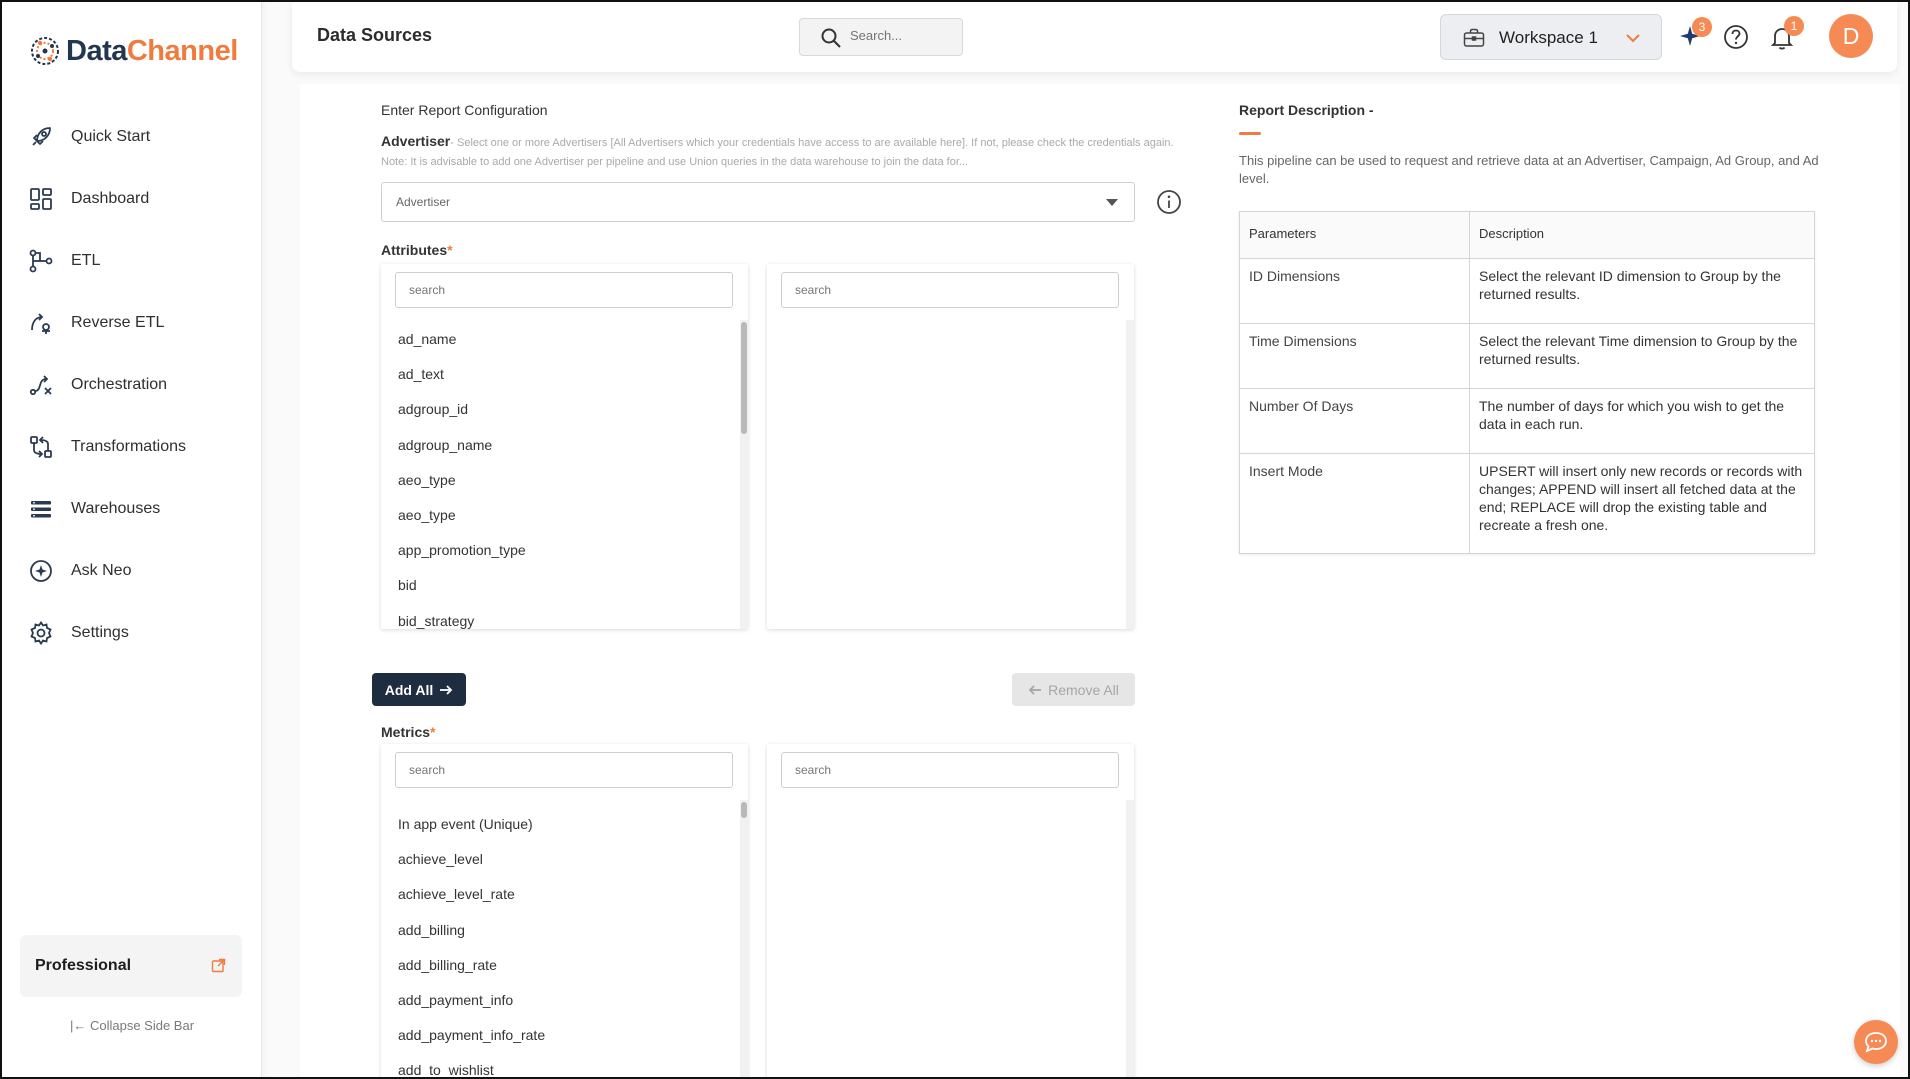 This screenshot has width=1910, height=1079. Describe the element at coordinates (950, 446) in the screenshot. I see `attributes-selected-list` at that location.